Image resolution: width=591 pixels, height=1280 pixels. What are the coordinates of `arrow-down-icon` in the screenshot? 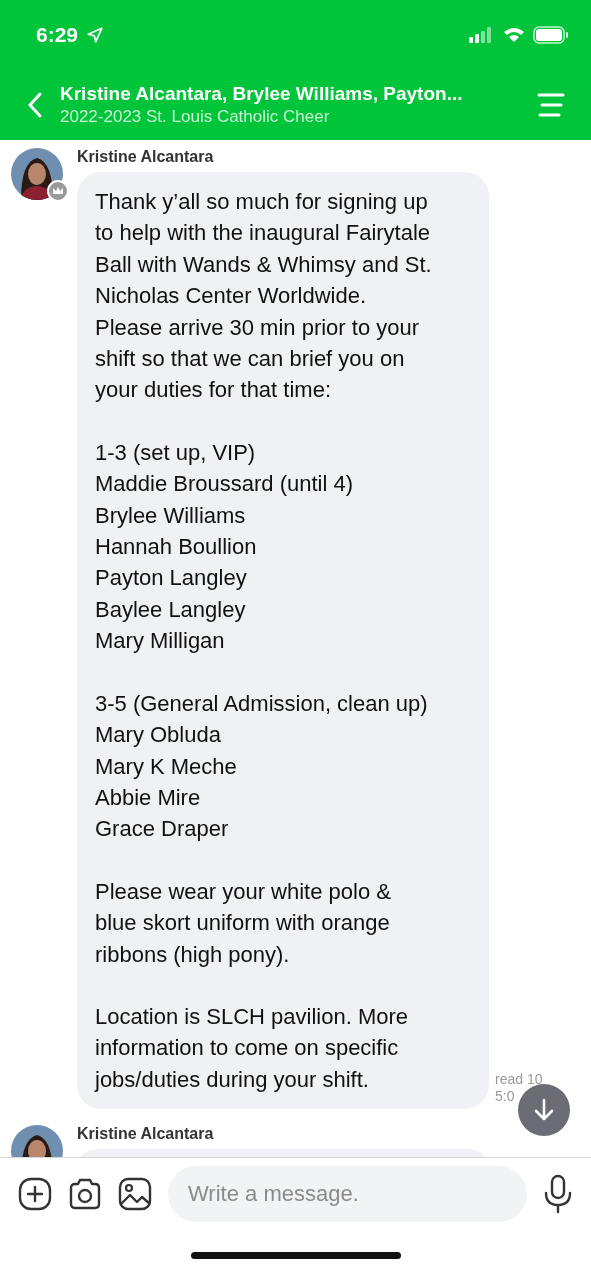 It's located at (544, 1110).